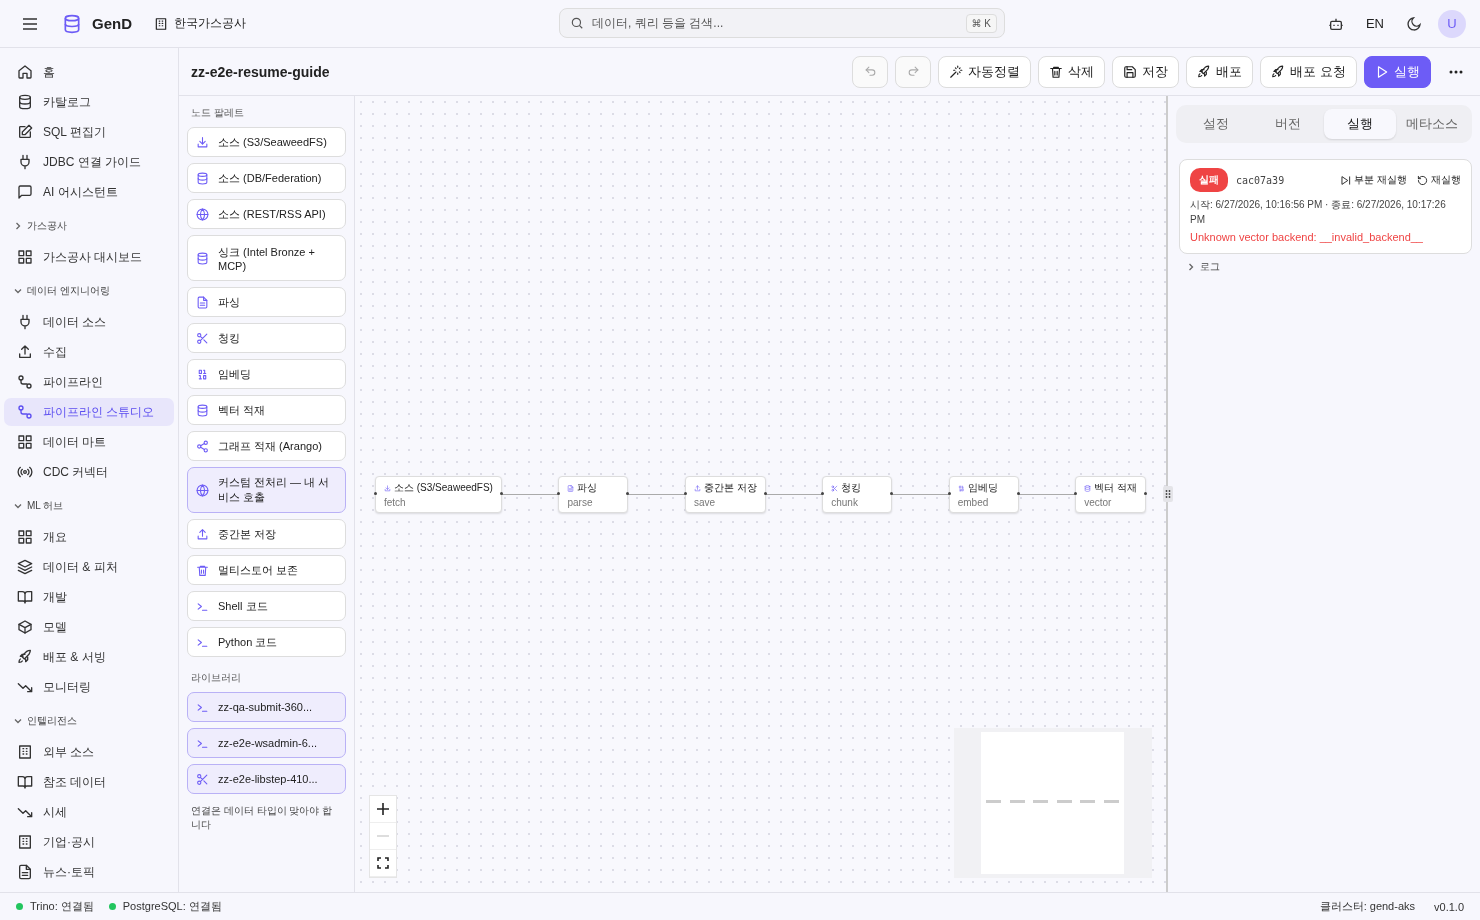 This screenshot has width=1480, height=920. Describe the element at coordinates (89, 382) in the screenshot. I see `nav-item: 파이프라인` at that location.